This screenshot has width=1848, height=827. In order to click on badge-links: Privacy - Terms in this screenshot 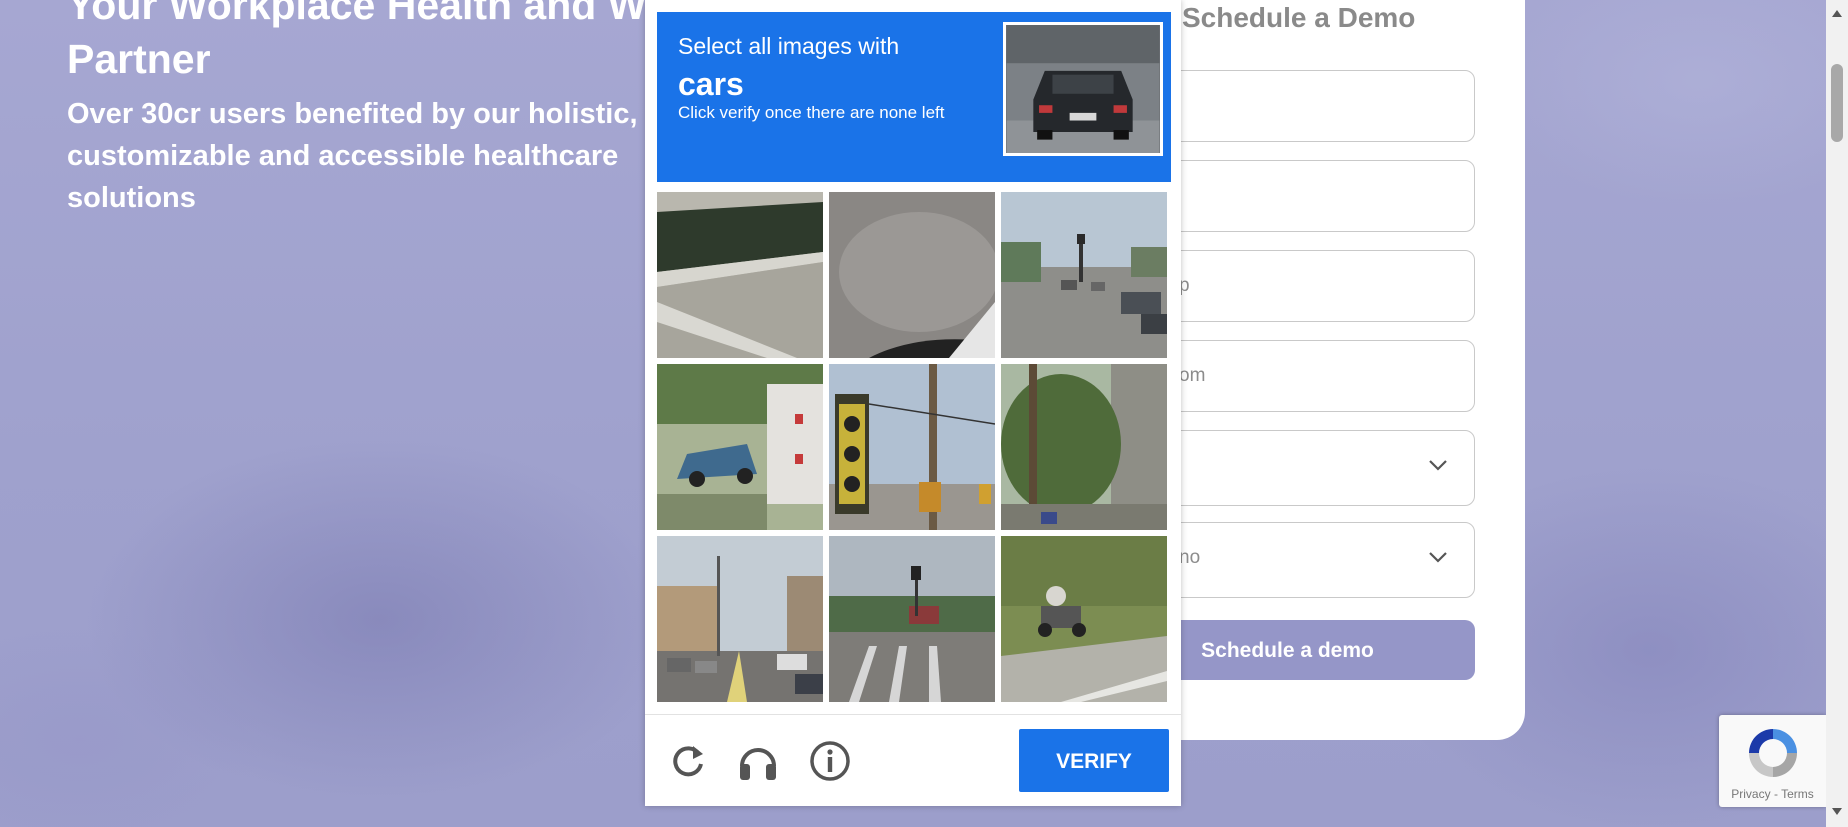, I will do `click(1772, 794)`.